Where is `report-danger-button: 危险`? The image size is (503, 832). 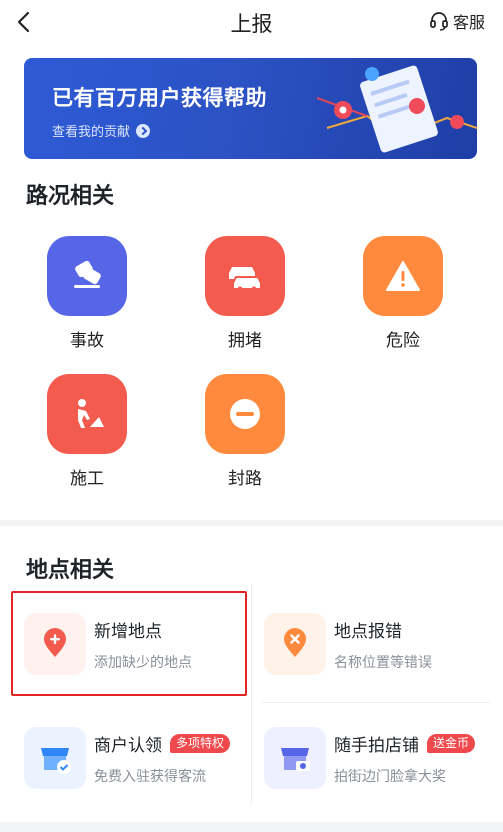 report-danger-button: 危险 is located at coordinates (403, 293).